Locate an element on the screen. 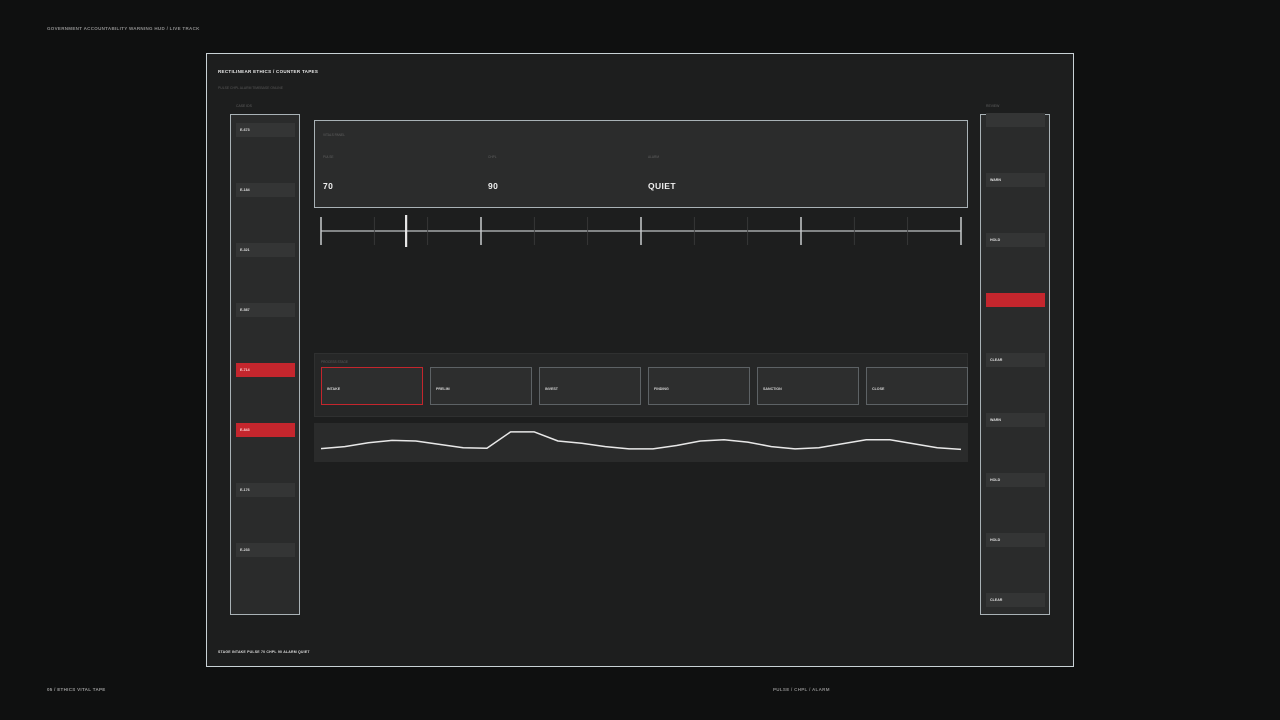 The width and height of the screenshot is (1280, 720). case-id-item: E-184 is located at coordinates (265, 190).